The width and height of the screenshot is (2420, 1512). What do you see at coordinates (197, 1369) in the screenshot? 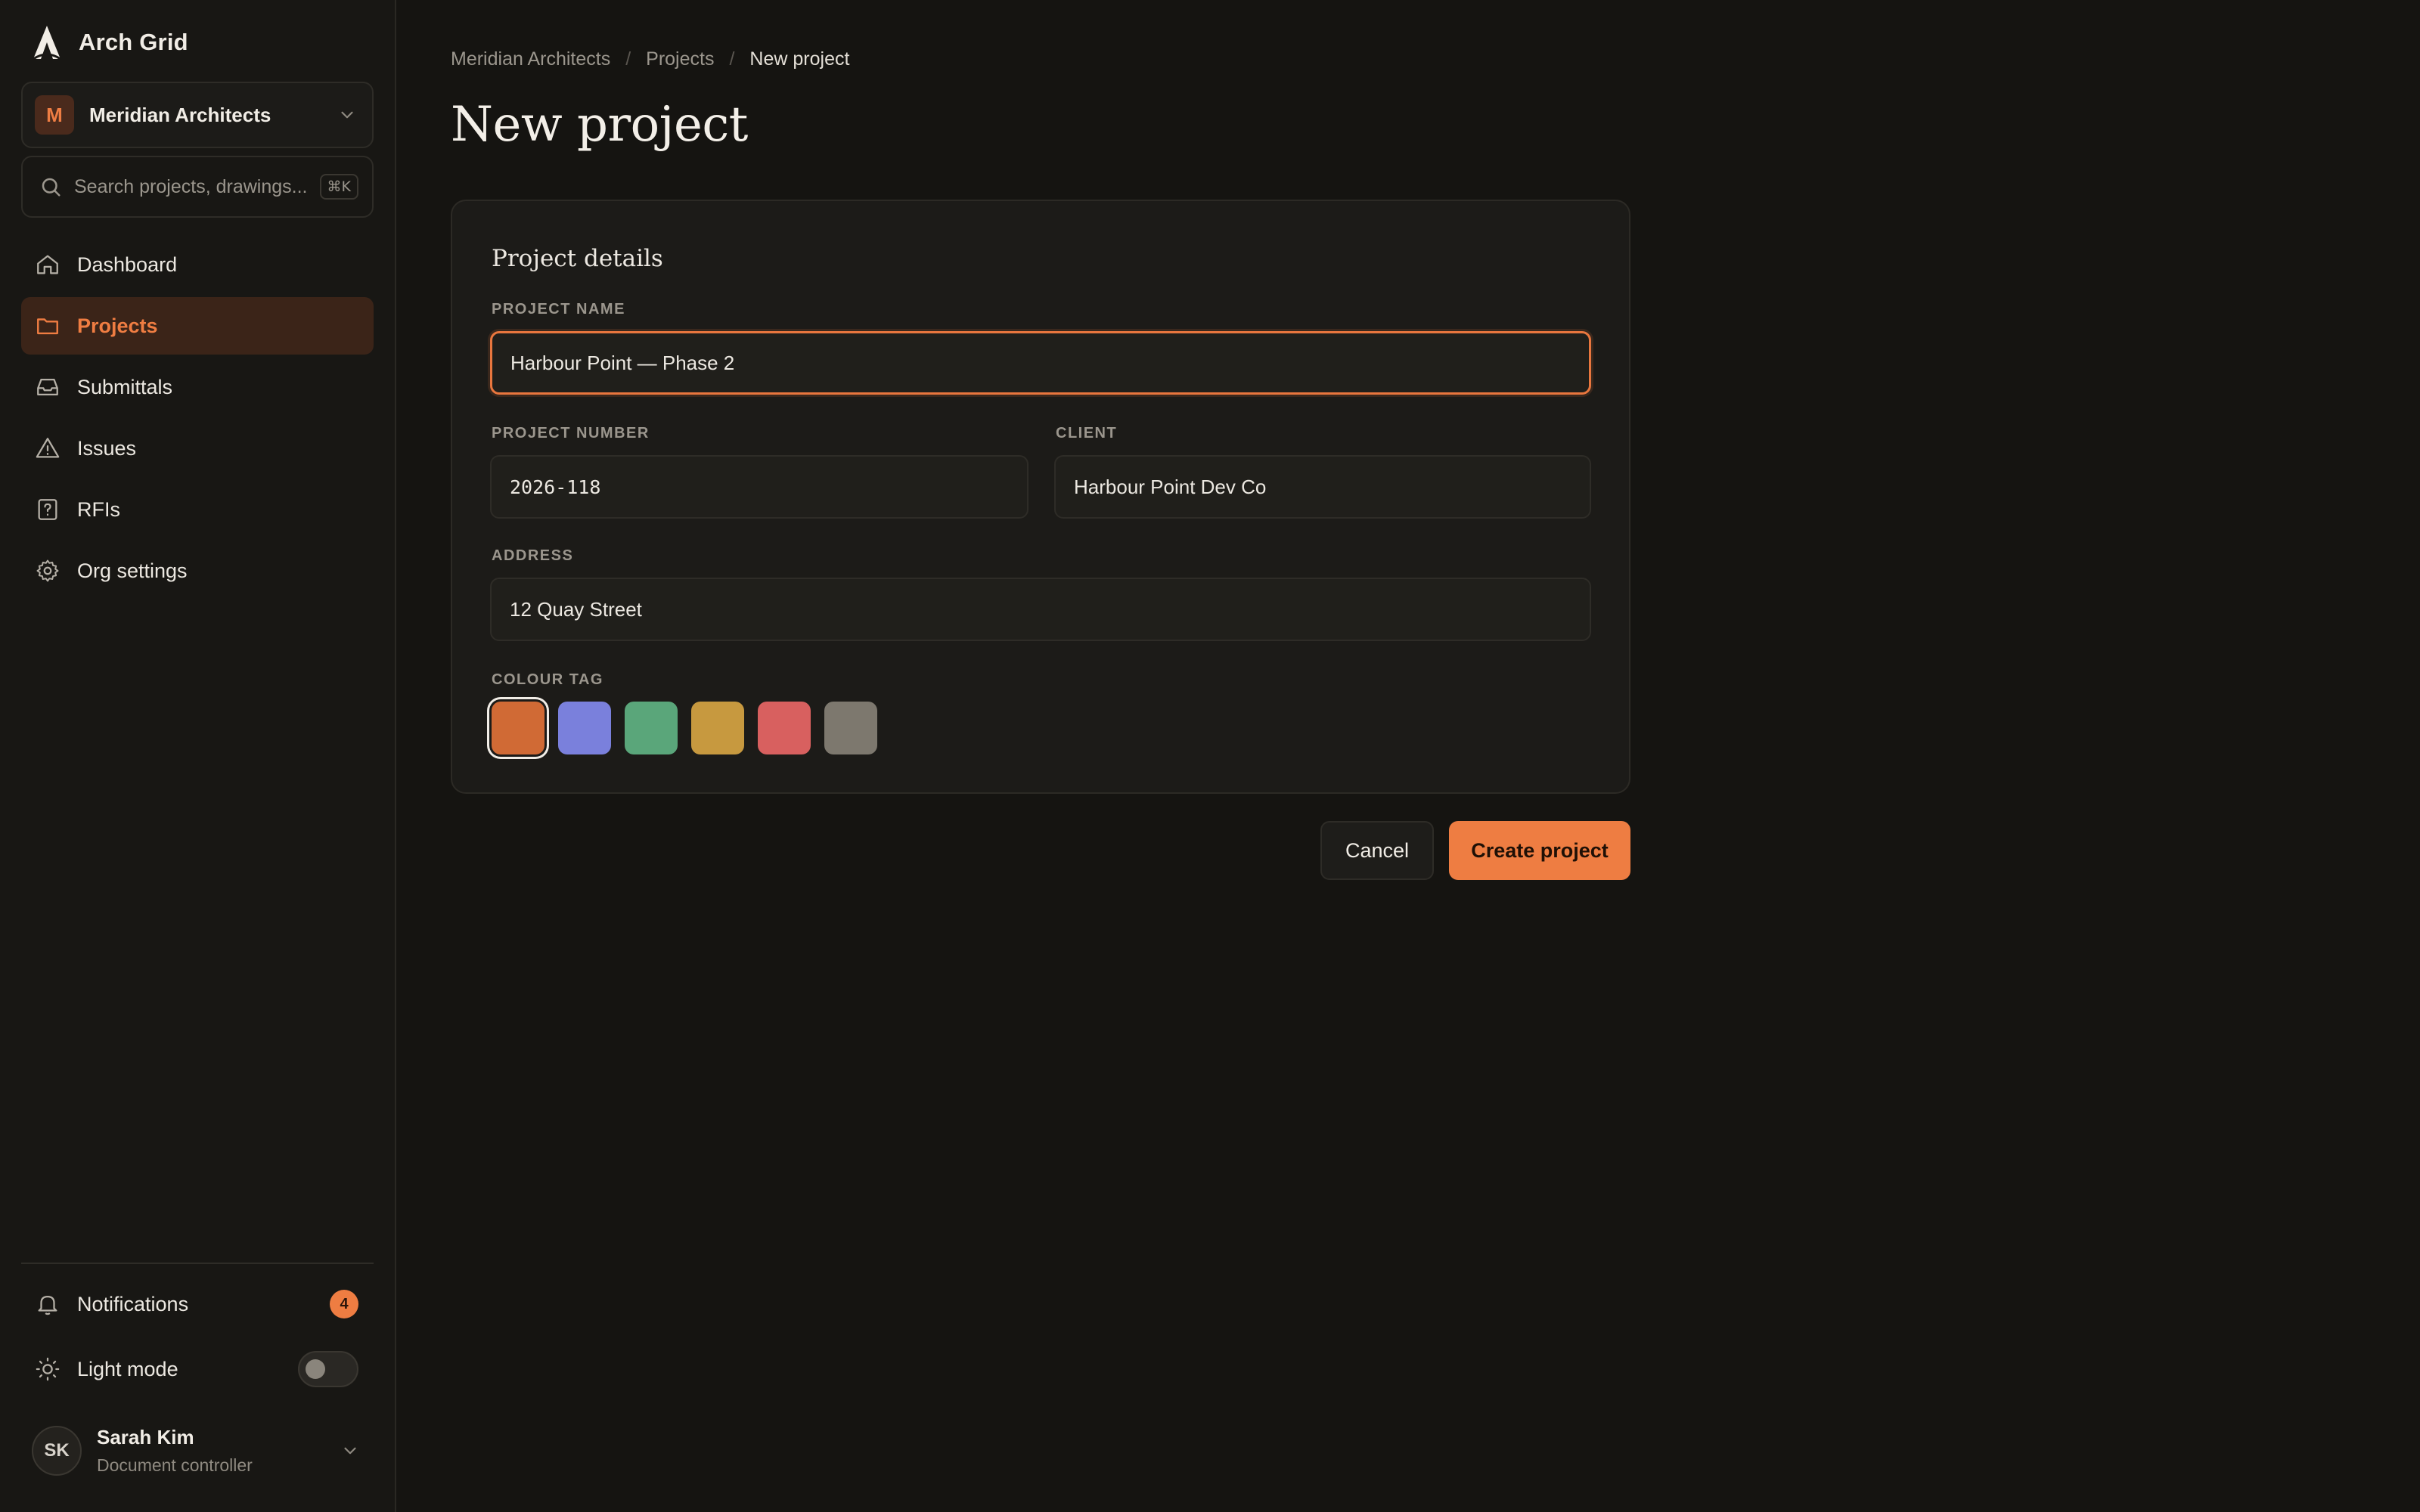
I see `light-mode-item: Light mode` at bounding box center [197, 1369].